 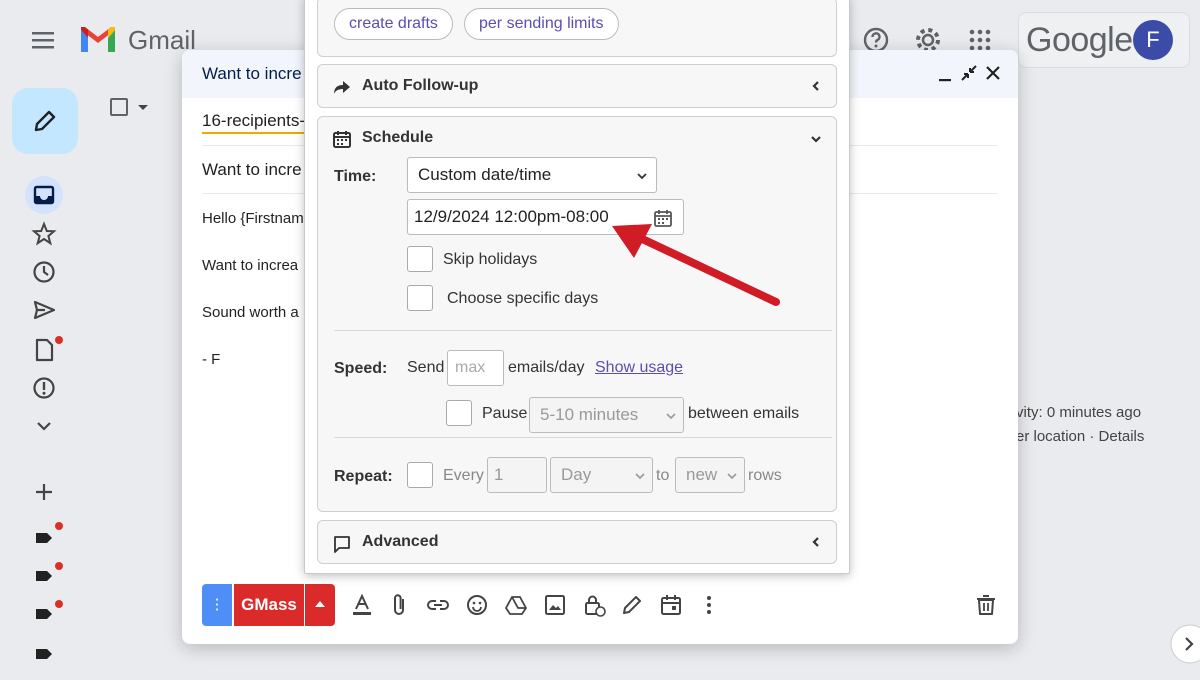 I want to click on body-line: Hello {Firstnam, so click(x=253, y=218).